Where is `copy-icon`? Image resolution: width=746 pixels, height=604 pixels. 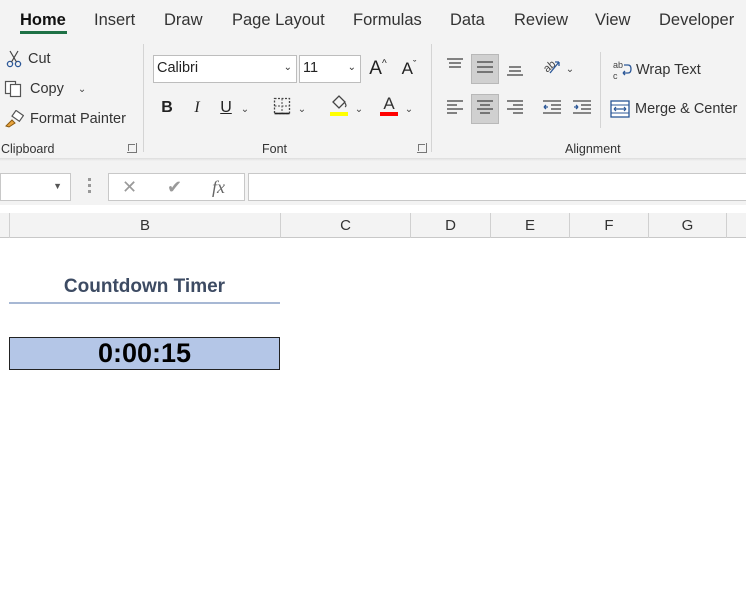
copy-icon is located at coordinates (14, 89).